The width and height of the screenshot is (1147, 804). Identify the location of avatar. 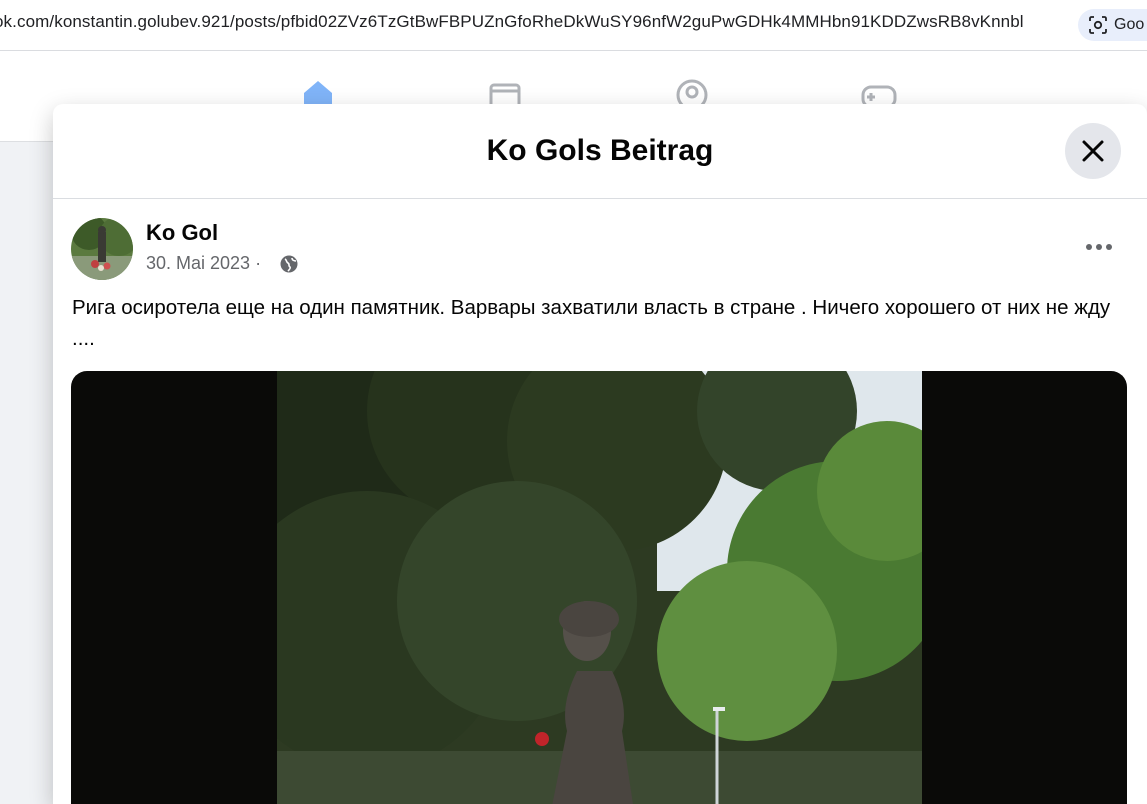
(102, 249).